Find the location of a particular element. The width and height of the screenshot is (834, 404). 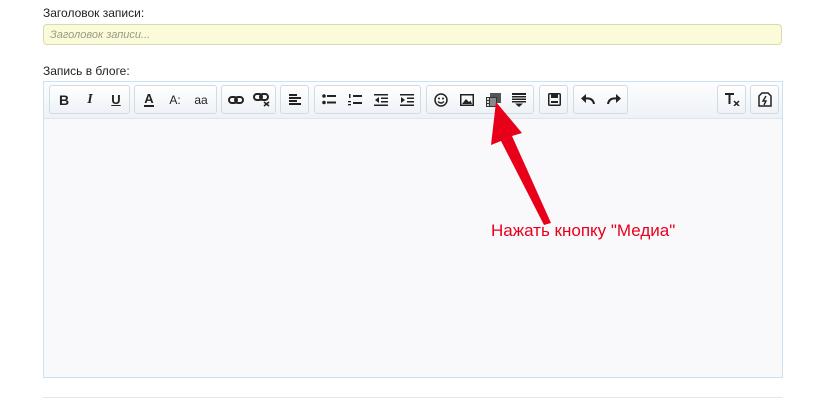

source-toggle-button is located at coordinates (765, 99).